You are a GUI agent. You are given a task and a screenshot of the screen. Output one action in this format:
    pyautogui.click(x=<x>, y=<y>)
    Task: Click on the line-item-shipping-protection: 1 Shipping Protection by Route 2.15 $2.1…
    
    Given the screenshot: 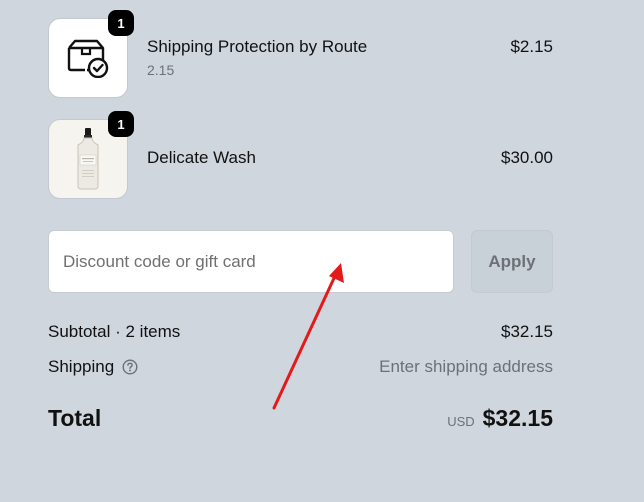 What is the action you would take?
    pyautogui.click(x=300, y=54)
    